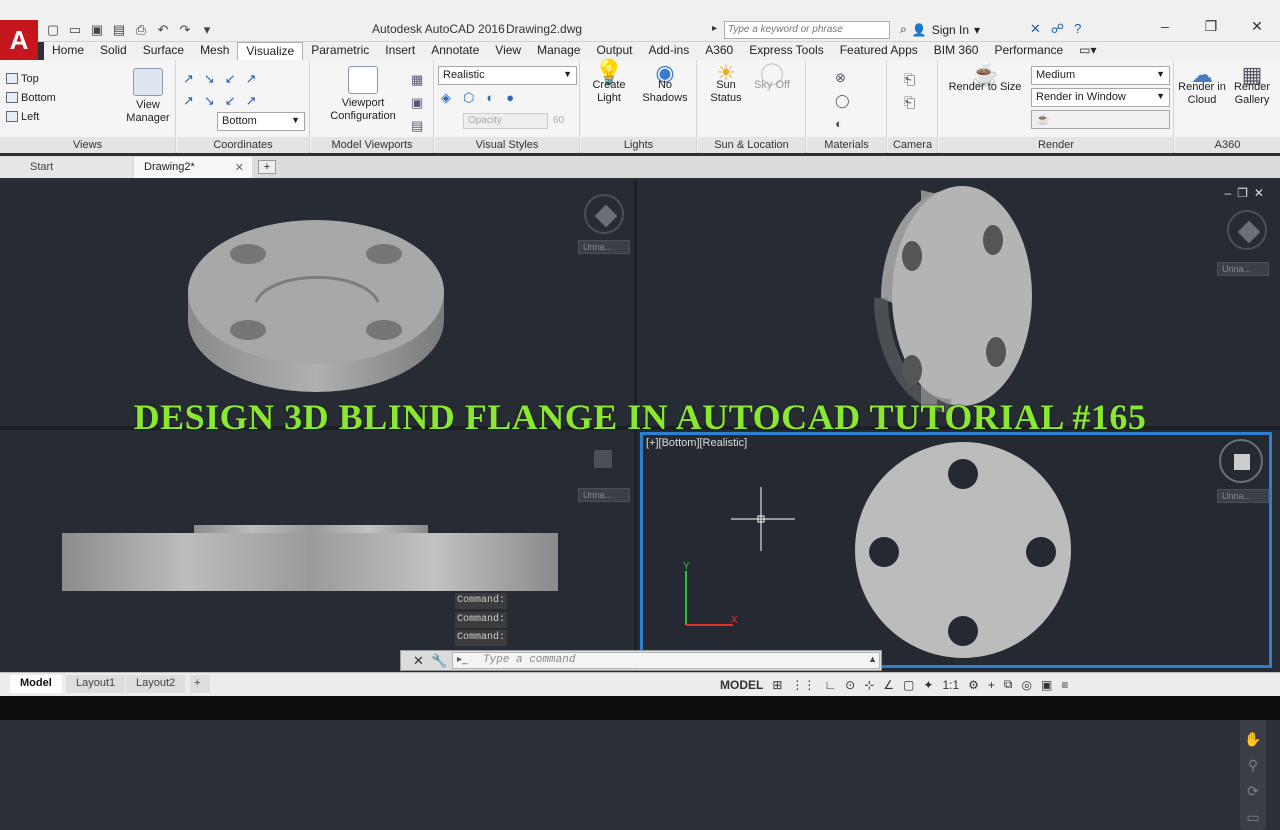 This screenshot has height=830, width=1280. Describe the element at coordinates (985, 79) in the screenshot. I see `render-to-size-button: ☕ Render to Size` at that location.